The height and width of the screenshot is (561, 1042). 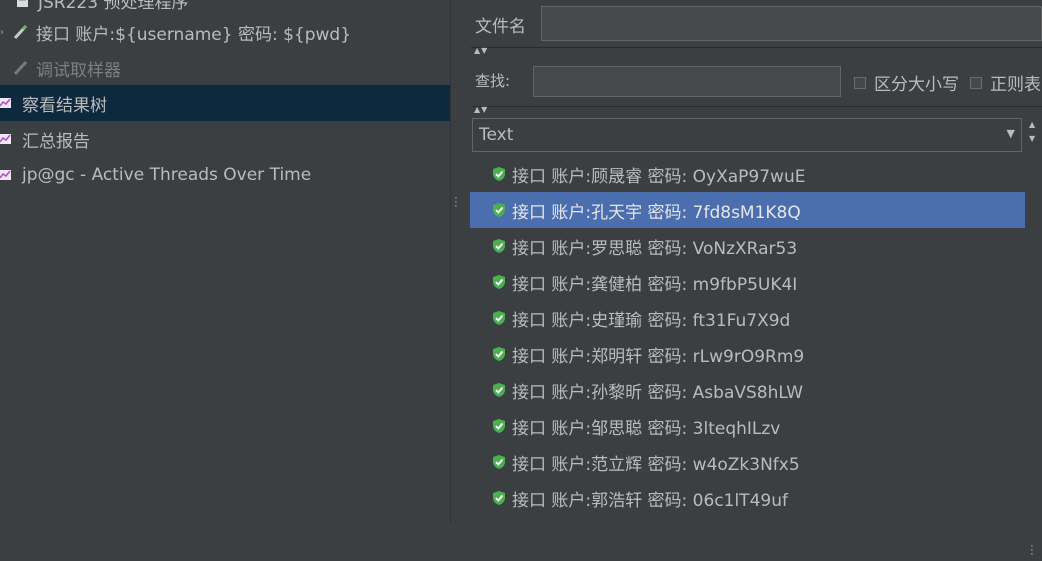 What do you see at coordinates (194, 34) in the screenshot?
I see `tree-item-label: 接口 账户:${username} 密码: ${pwd}` at bounding box center [194, 34].